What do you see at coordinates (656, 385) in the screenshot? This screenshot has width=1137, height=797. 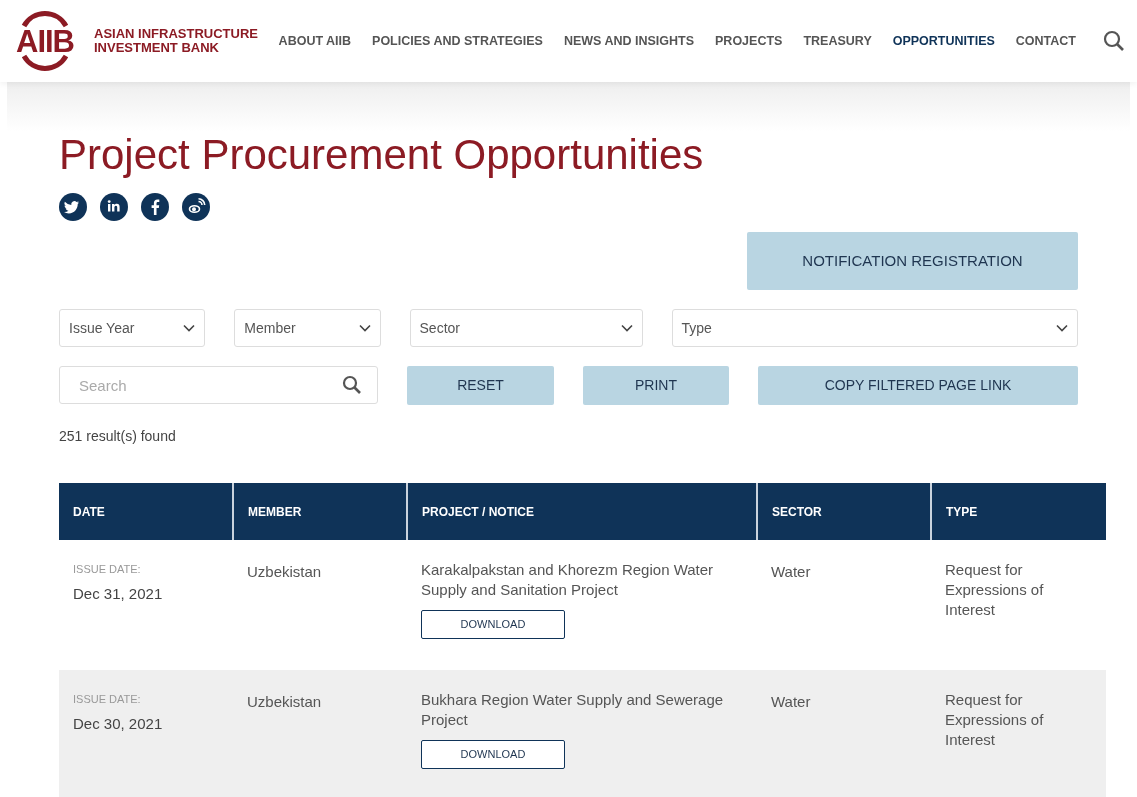 I see `filter-action-button: PRINT` at bounding box center [656, 385].